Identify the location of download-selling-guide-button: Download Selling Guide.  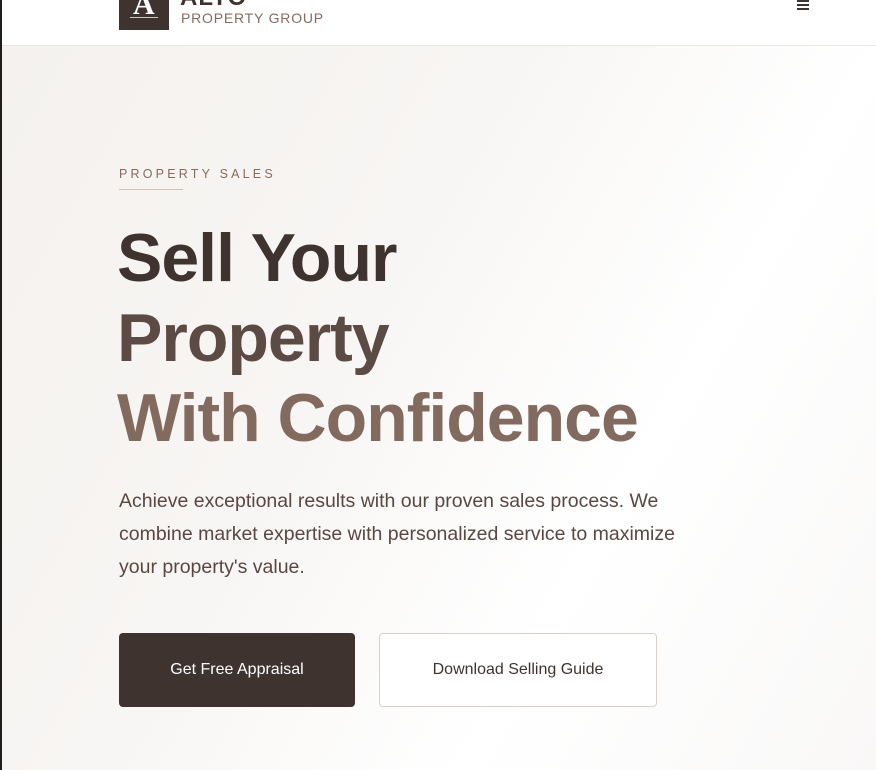
(518, 670).